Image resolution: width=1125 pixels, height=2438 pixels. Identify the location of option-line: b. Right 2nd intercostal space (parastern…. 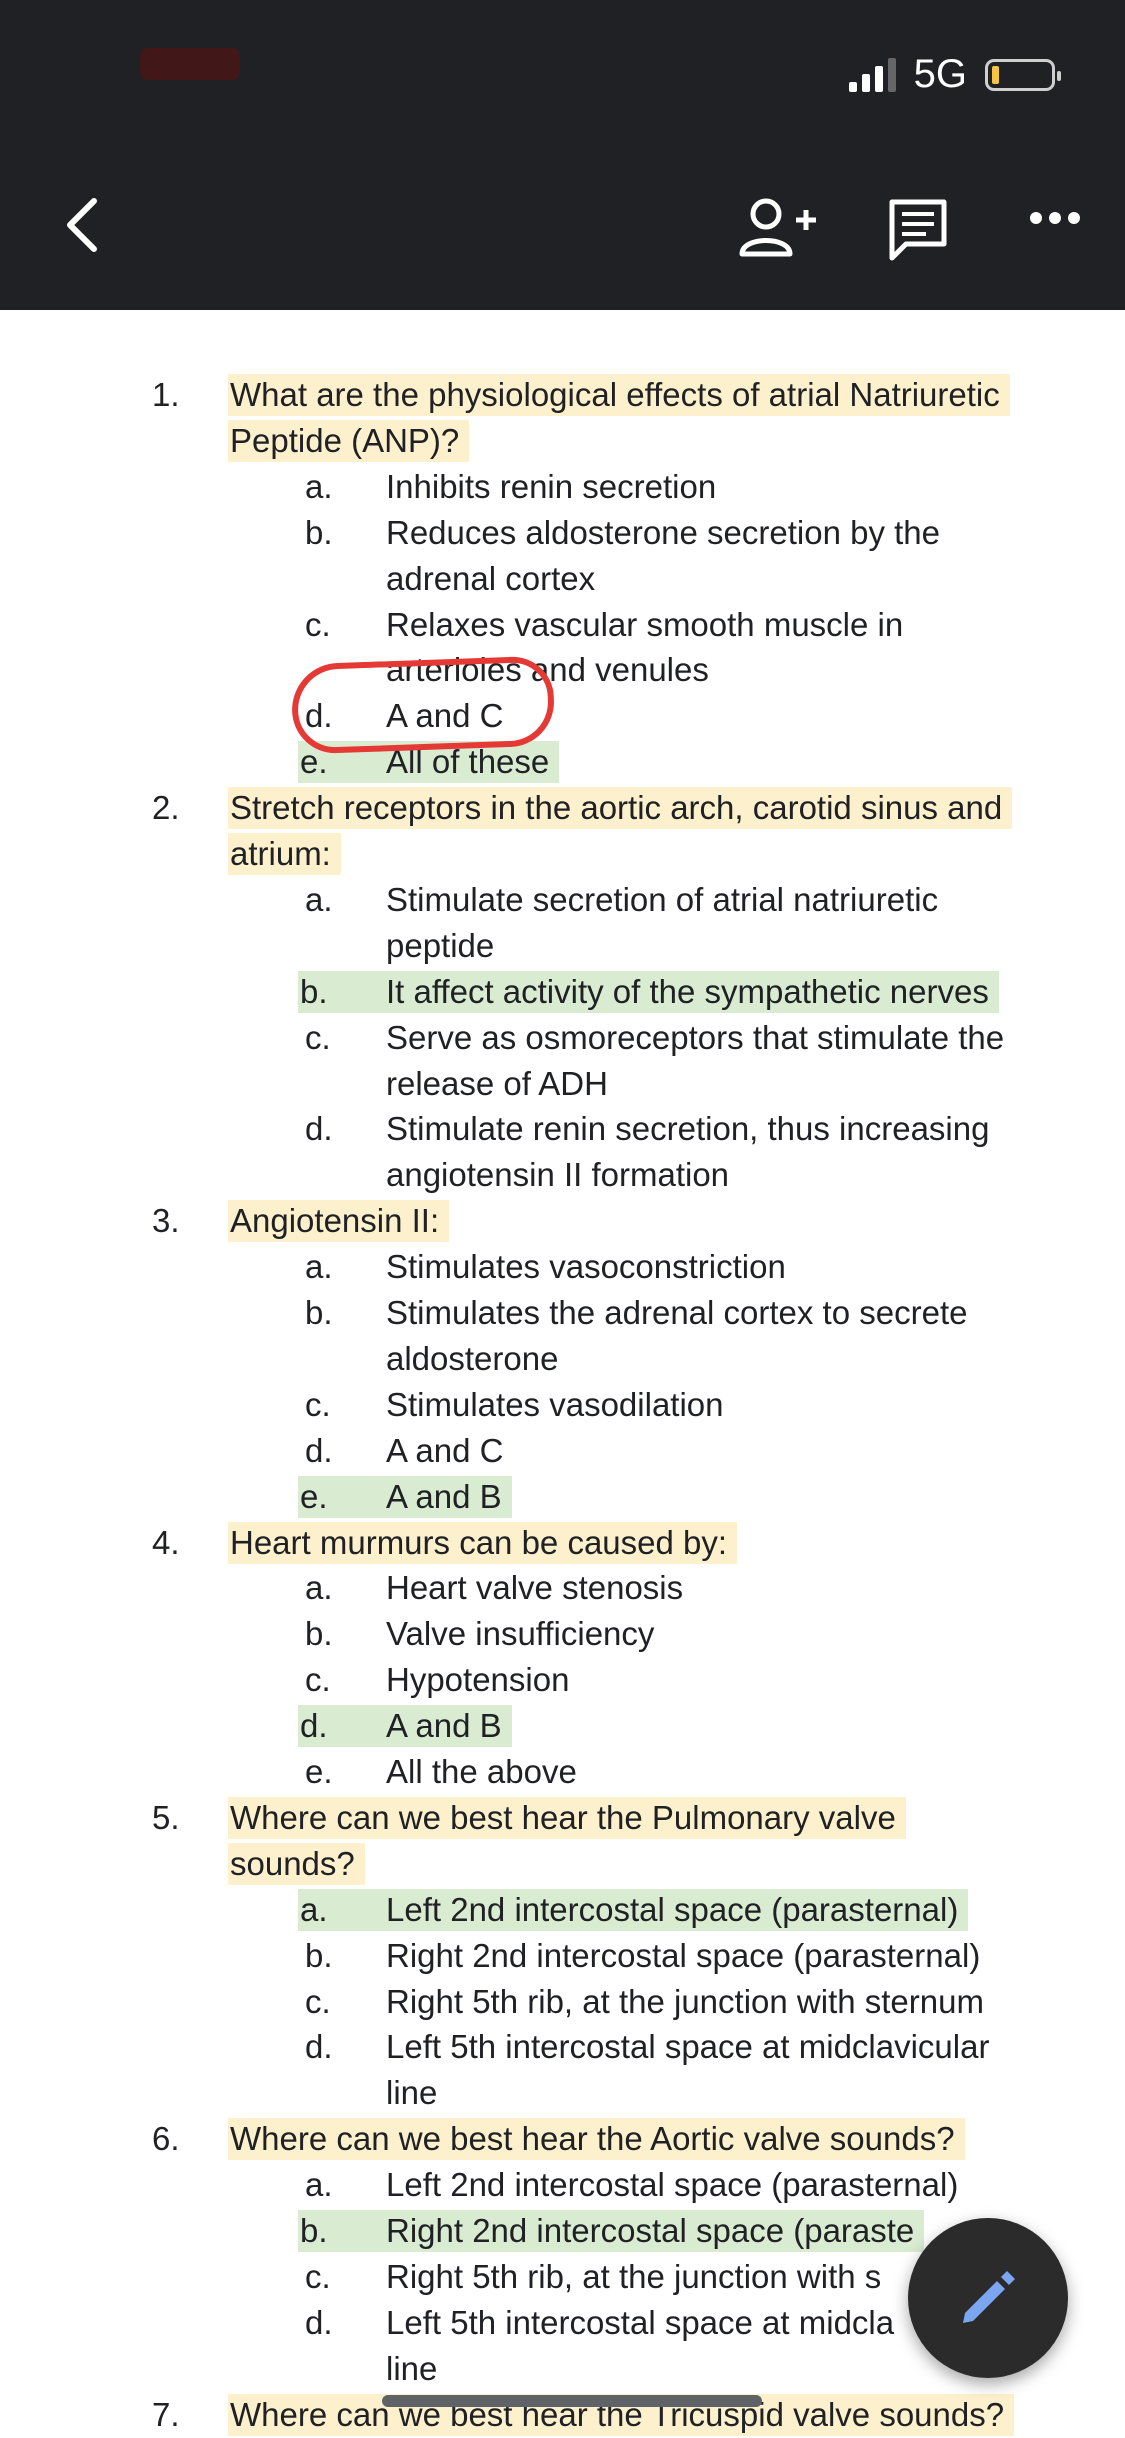
(562, 1956).